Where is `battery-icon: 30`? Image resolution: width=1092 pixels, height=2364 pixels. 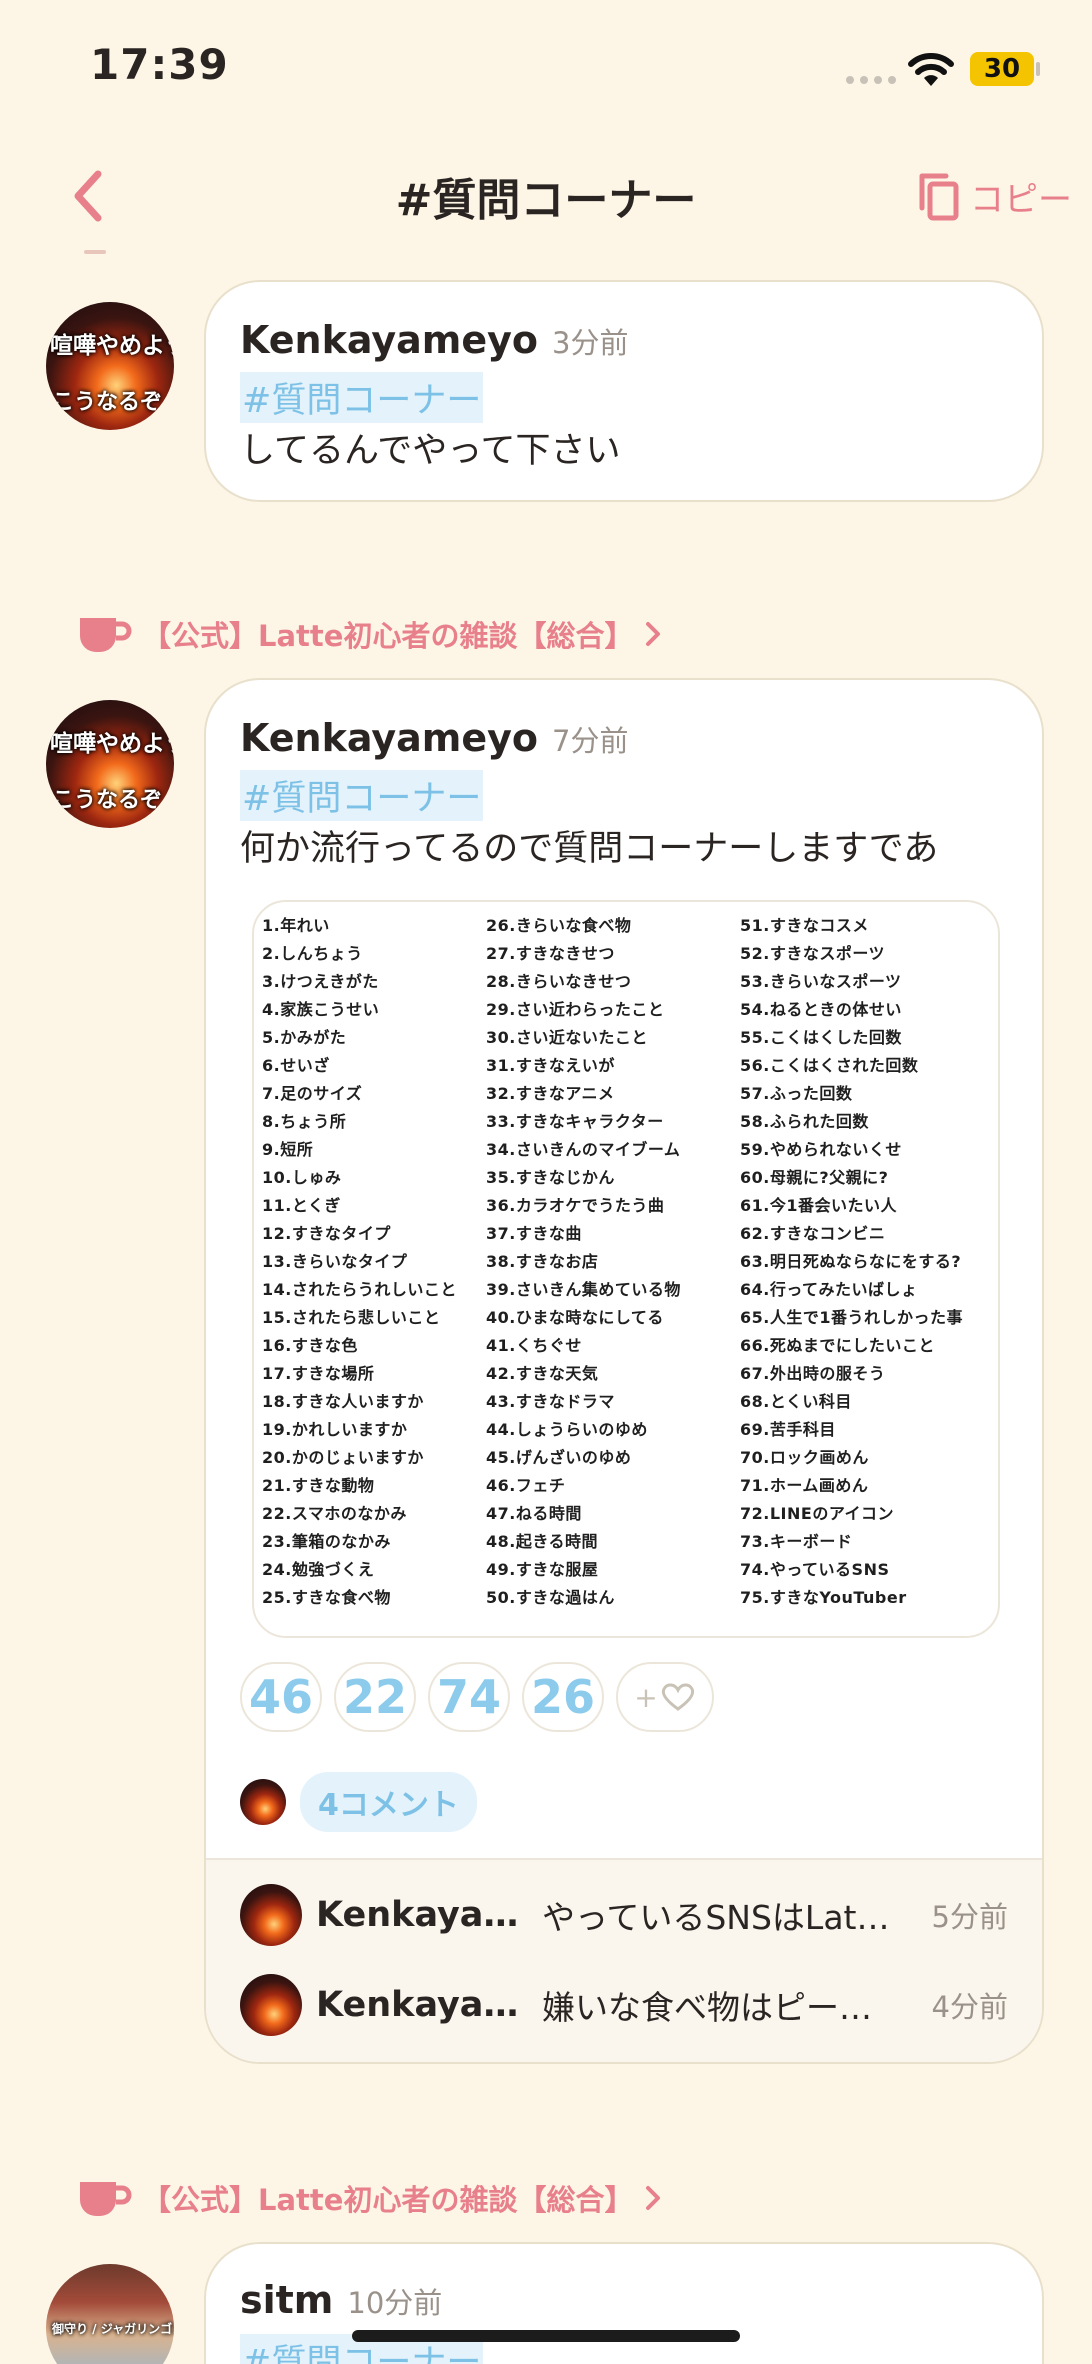
battery-icon: 30 is located at coordinates (1002, 69).